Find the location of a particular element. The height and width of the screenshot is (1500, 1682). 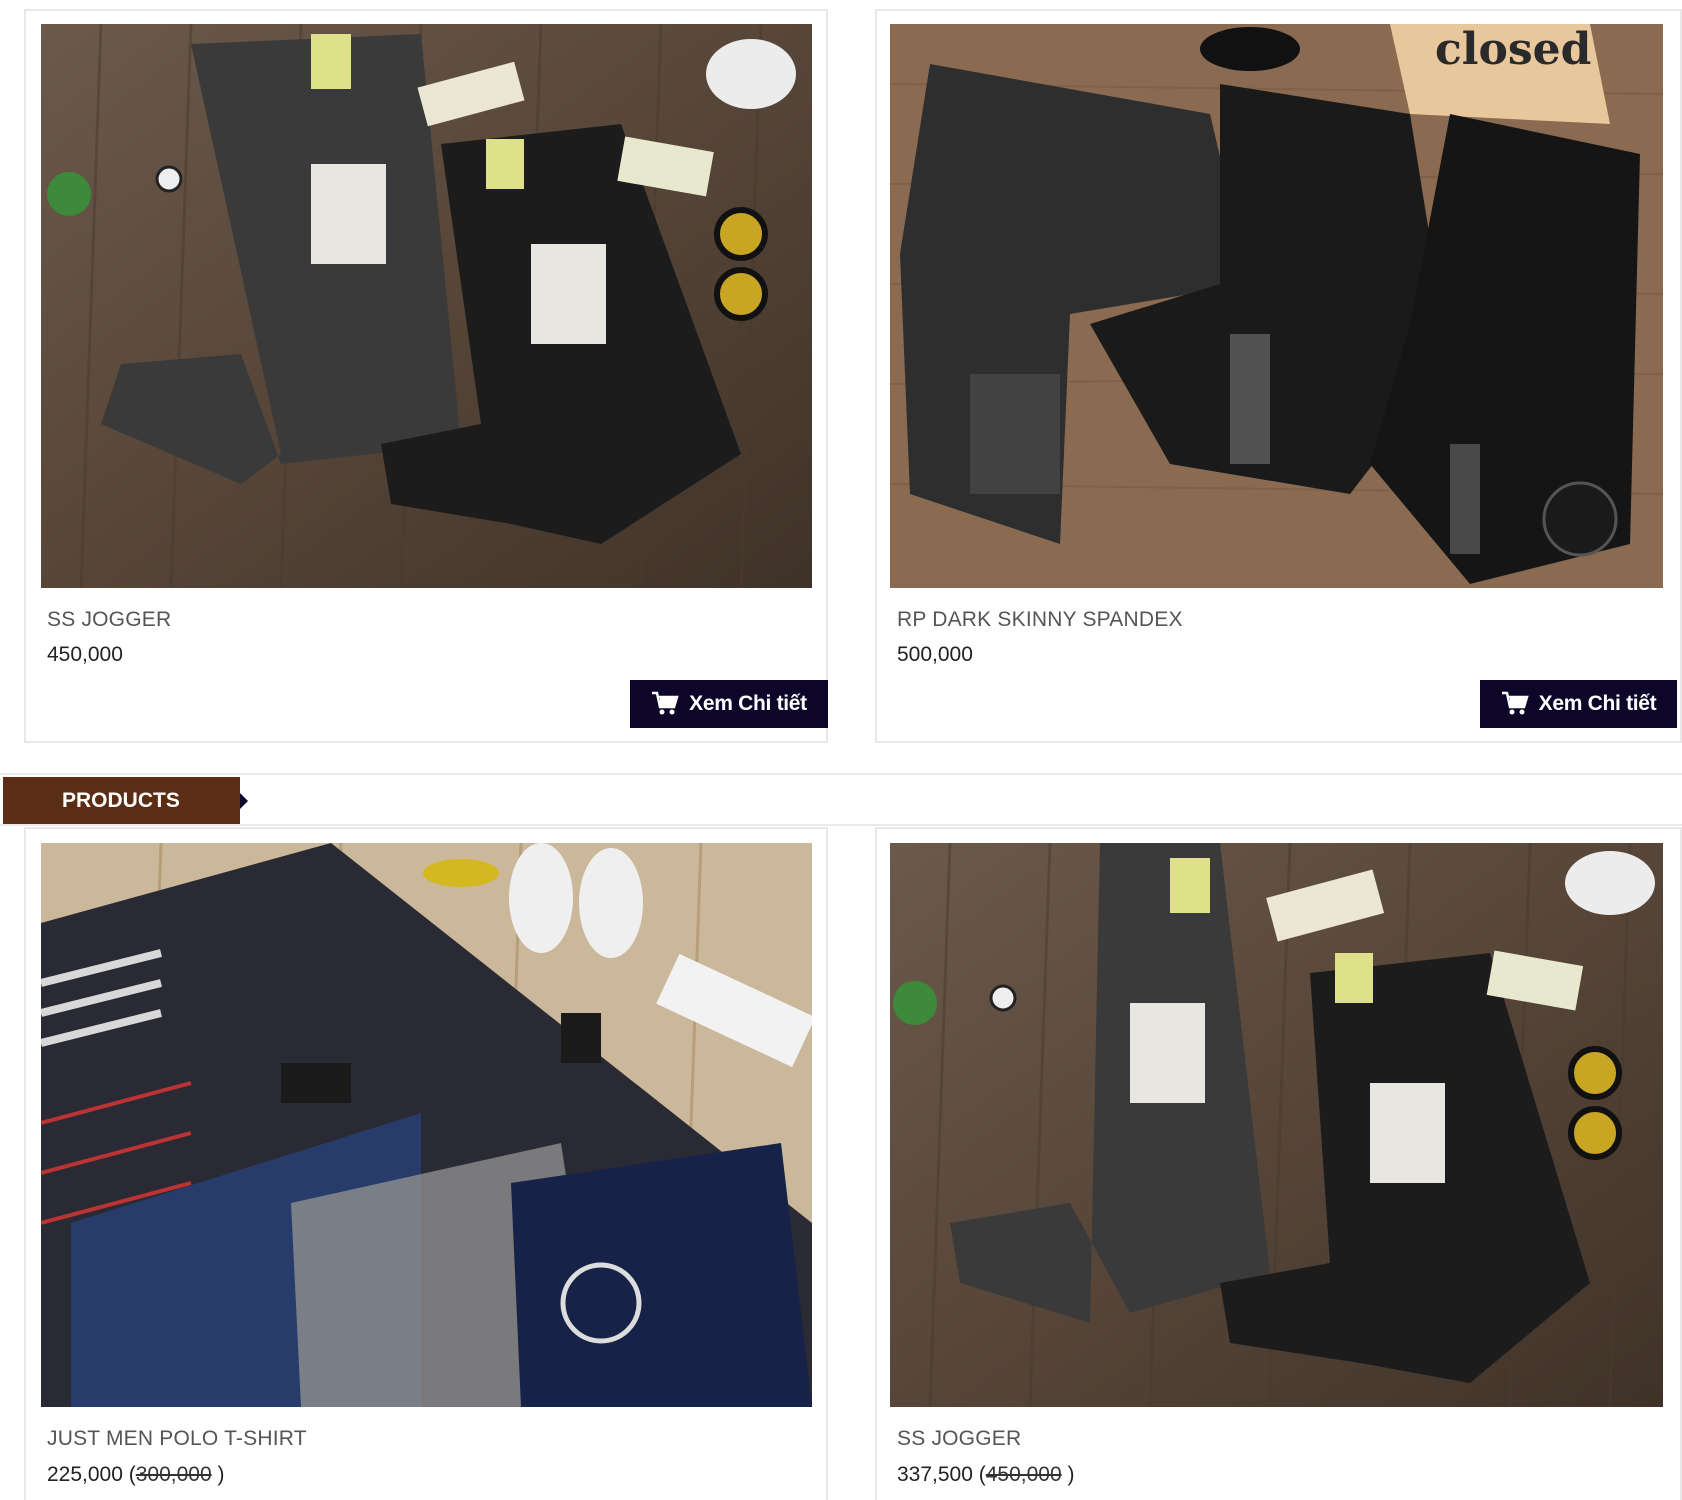

product-price: 337,500 (450,000 ) is located at coordinates (986, 1475).